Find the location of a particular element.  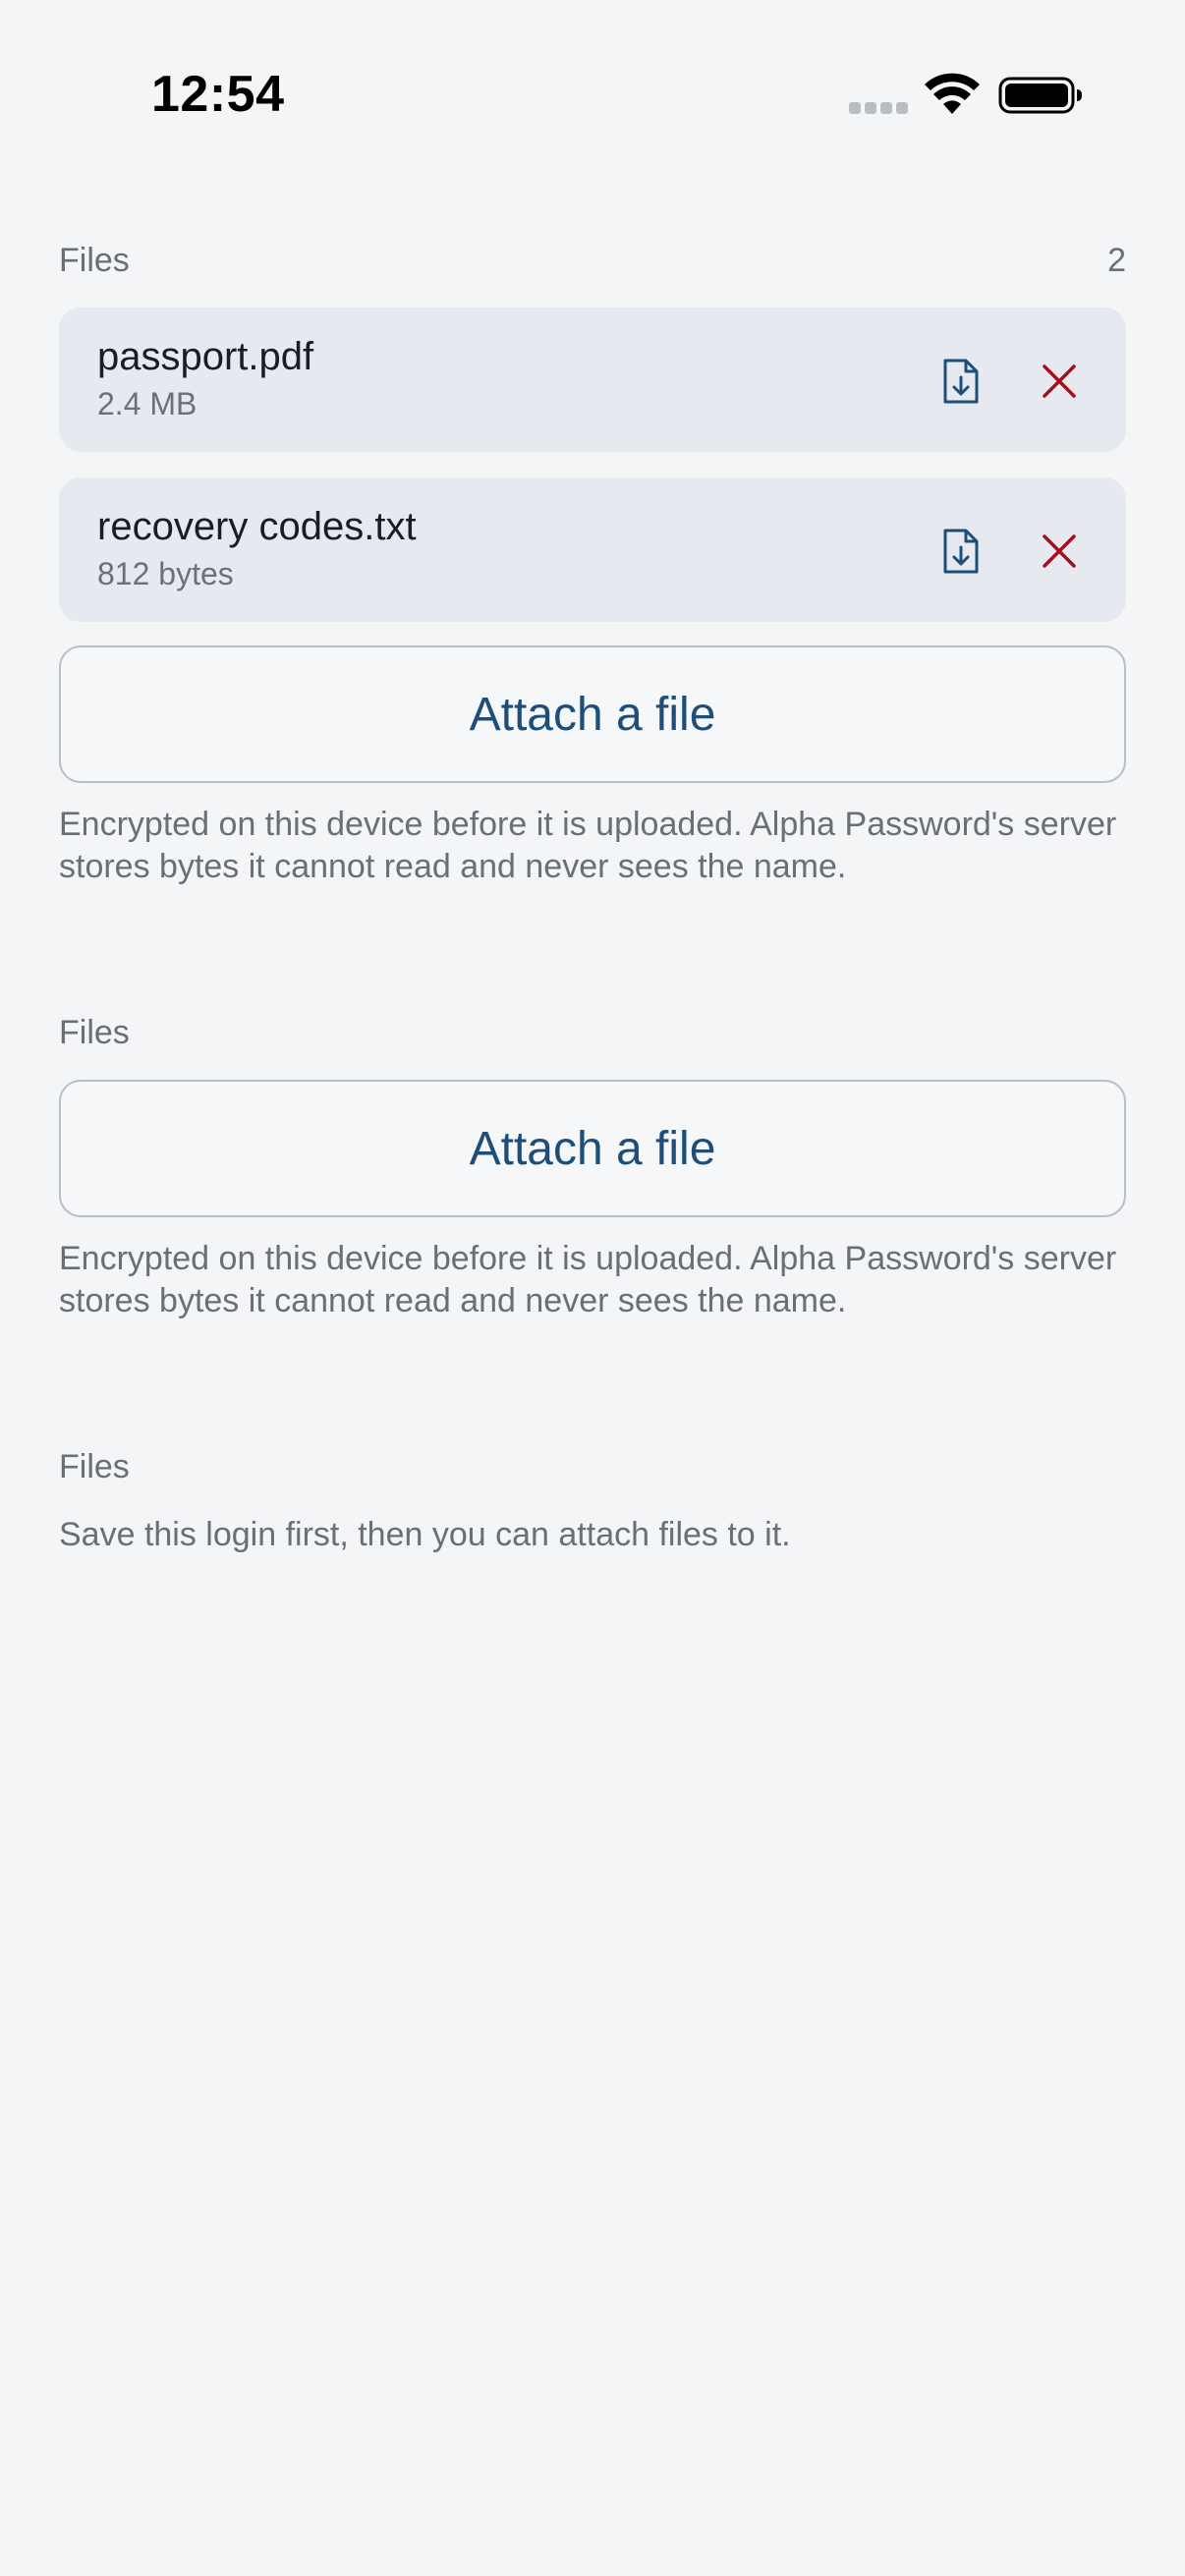

file-row: passport.pdf 2.4 MB is located at coordinates (592, 380).